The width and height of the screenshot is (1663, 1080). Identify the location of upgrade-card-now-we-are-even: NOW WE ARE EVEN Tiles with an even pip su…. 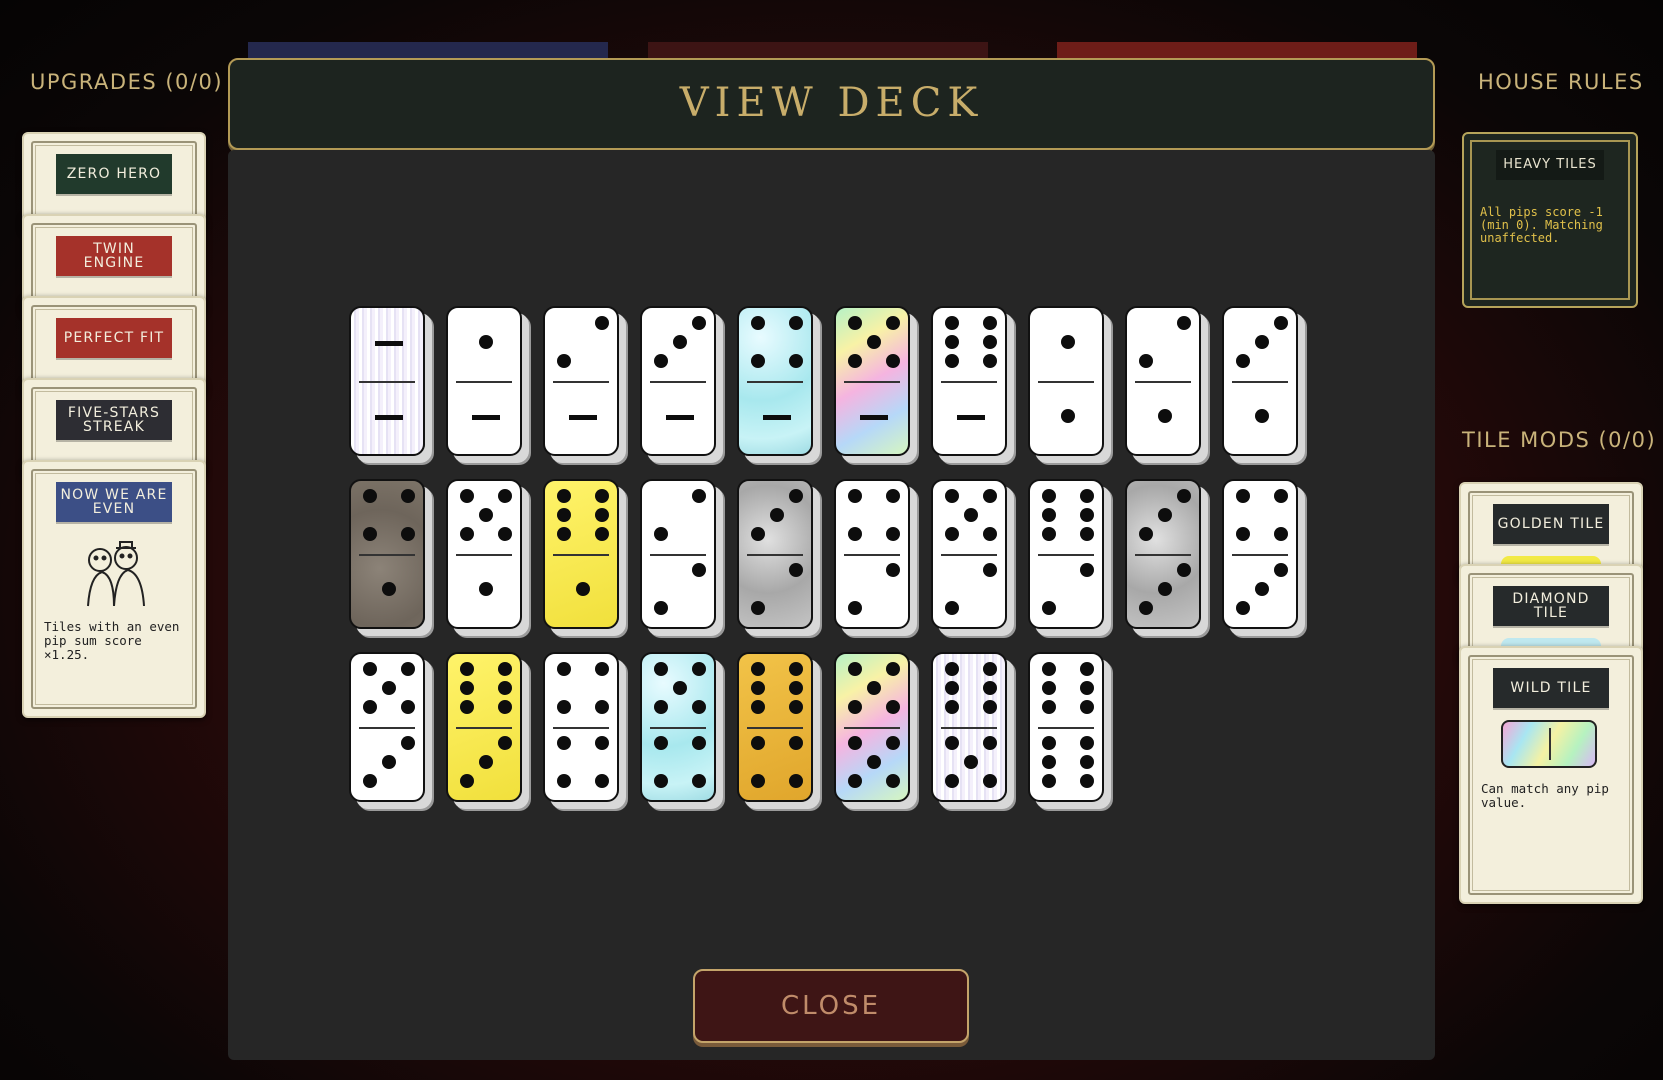
(114, 589).